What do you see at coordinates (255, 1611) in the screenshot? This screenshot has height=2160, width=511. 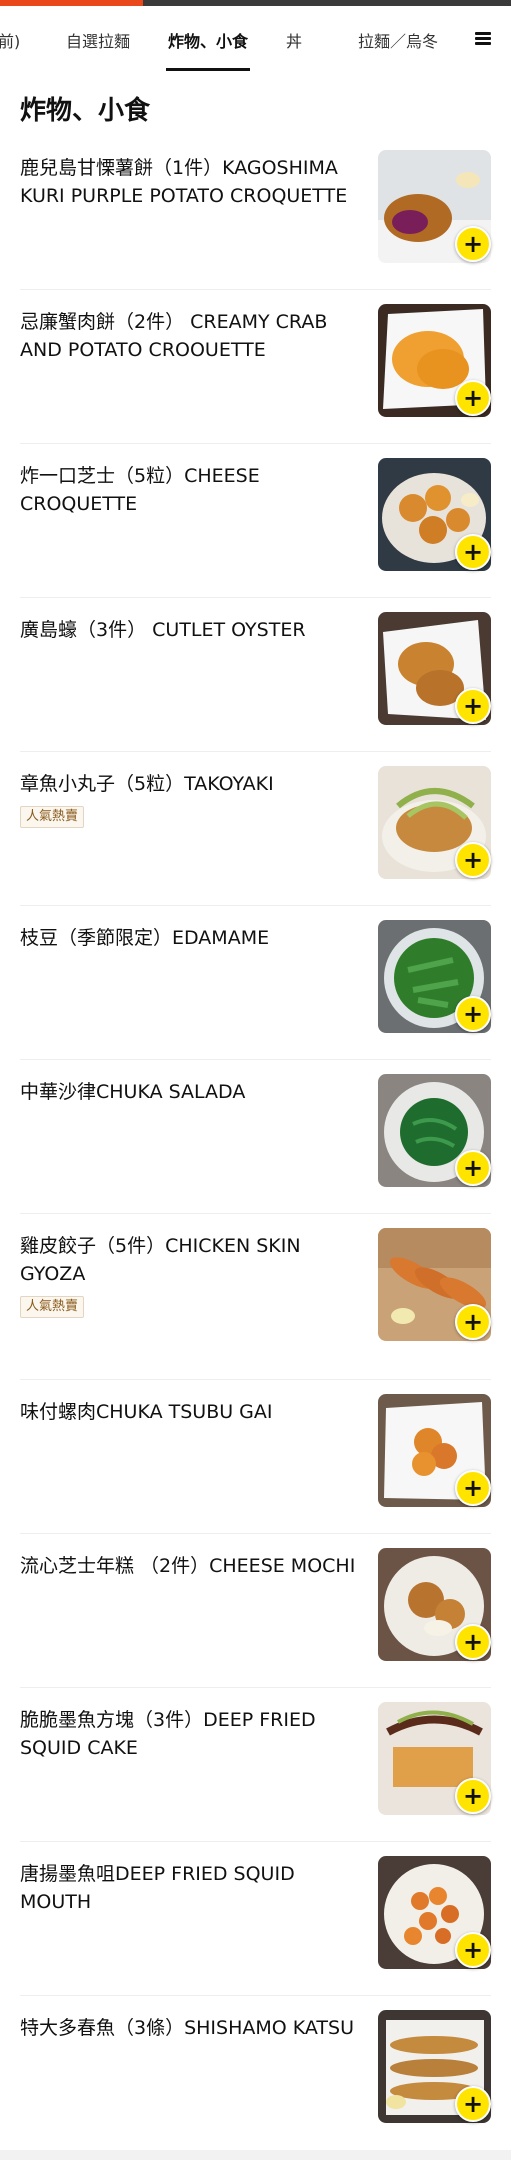 I see `menu-item: 流心芝士年糕 （2件）CHEESE MOCHI +` at bounding box center [255, 1611].